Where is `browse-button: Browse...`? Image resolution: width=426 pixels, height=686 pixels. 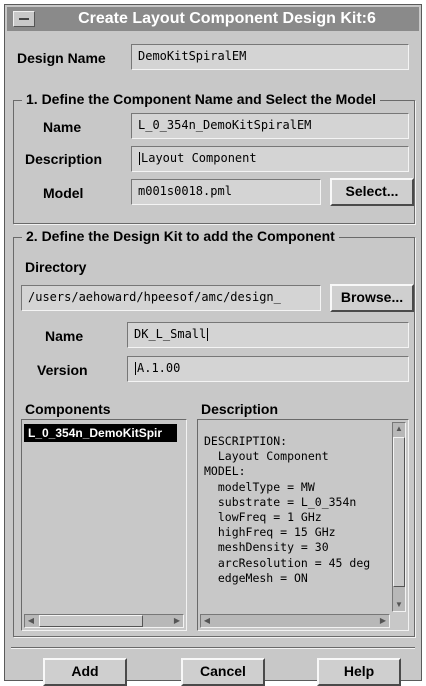
browse-button: Browse... is located at coordinates (372, 298).